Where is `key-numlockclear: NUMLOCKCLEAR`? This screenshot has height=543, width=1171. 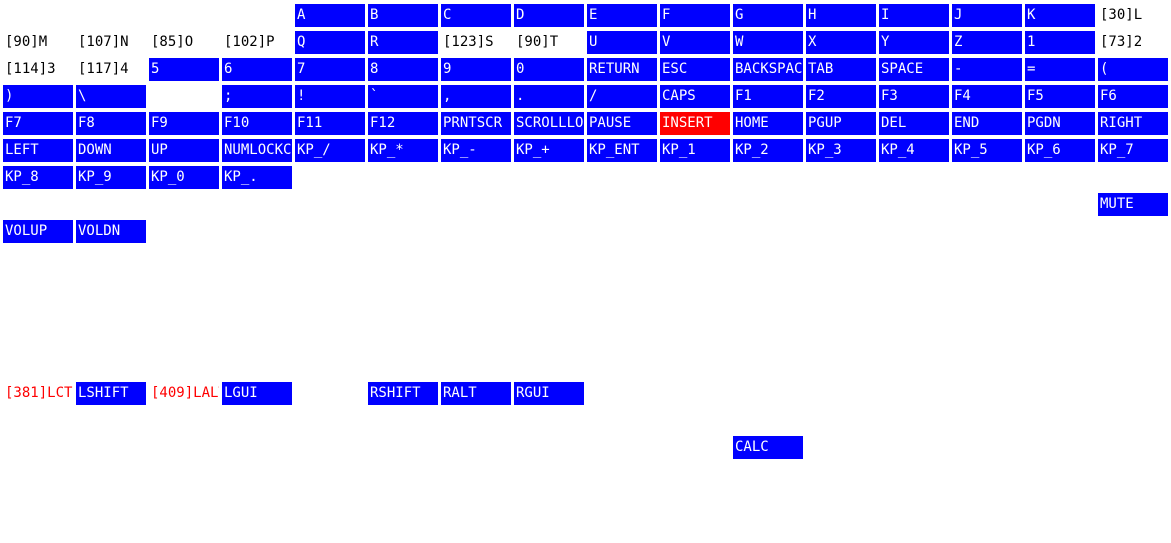 key-numlockclear: NUMLOCKCLEAR is located at coordinates (257, 150).